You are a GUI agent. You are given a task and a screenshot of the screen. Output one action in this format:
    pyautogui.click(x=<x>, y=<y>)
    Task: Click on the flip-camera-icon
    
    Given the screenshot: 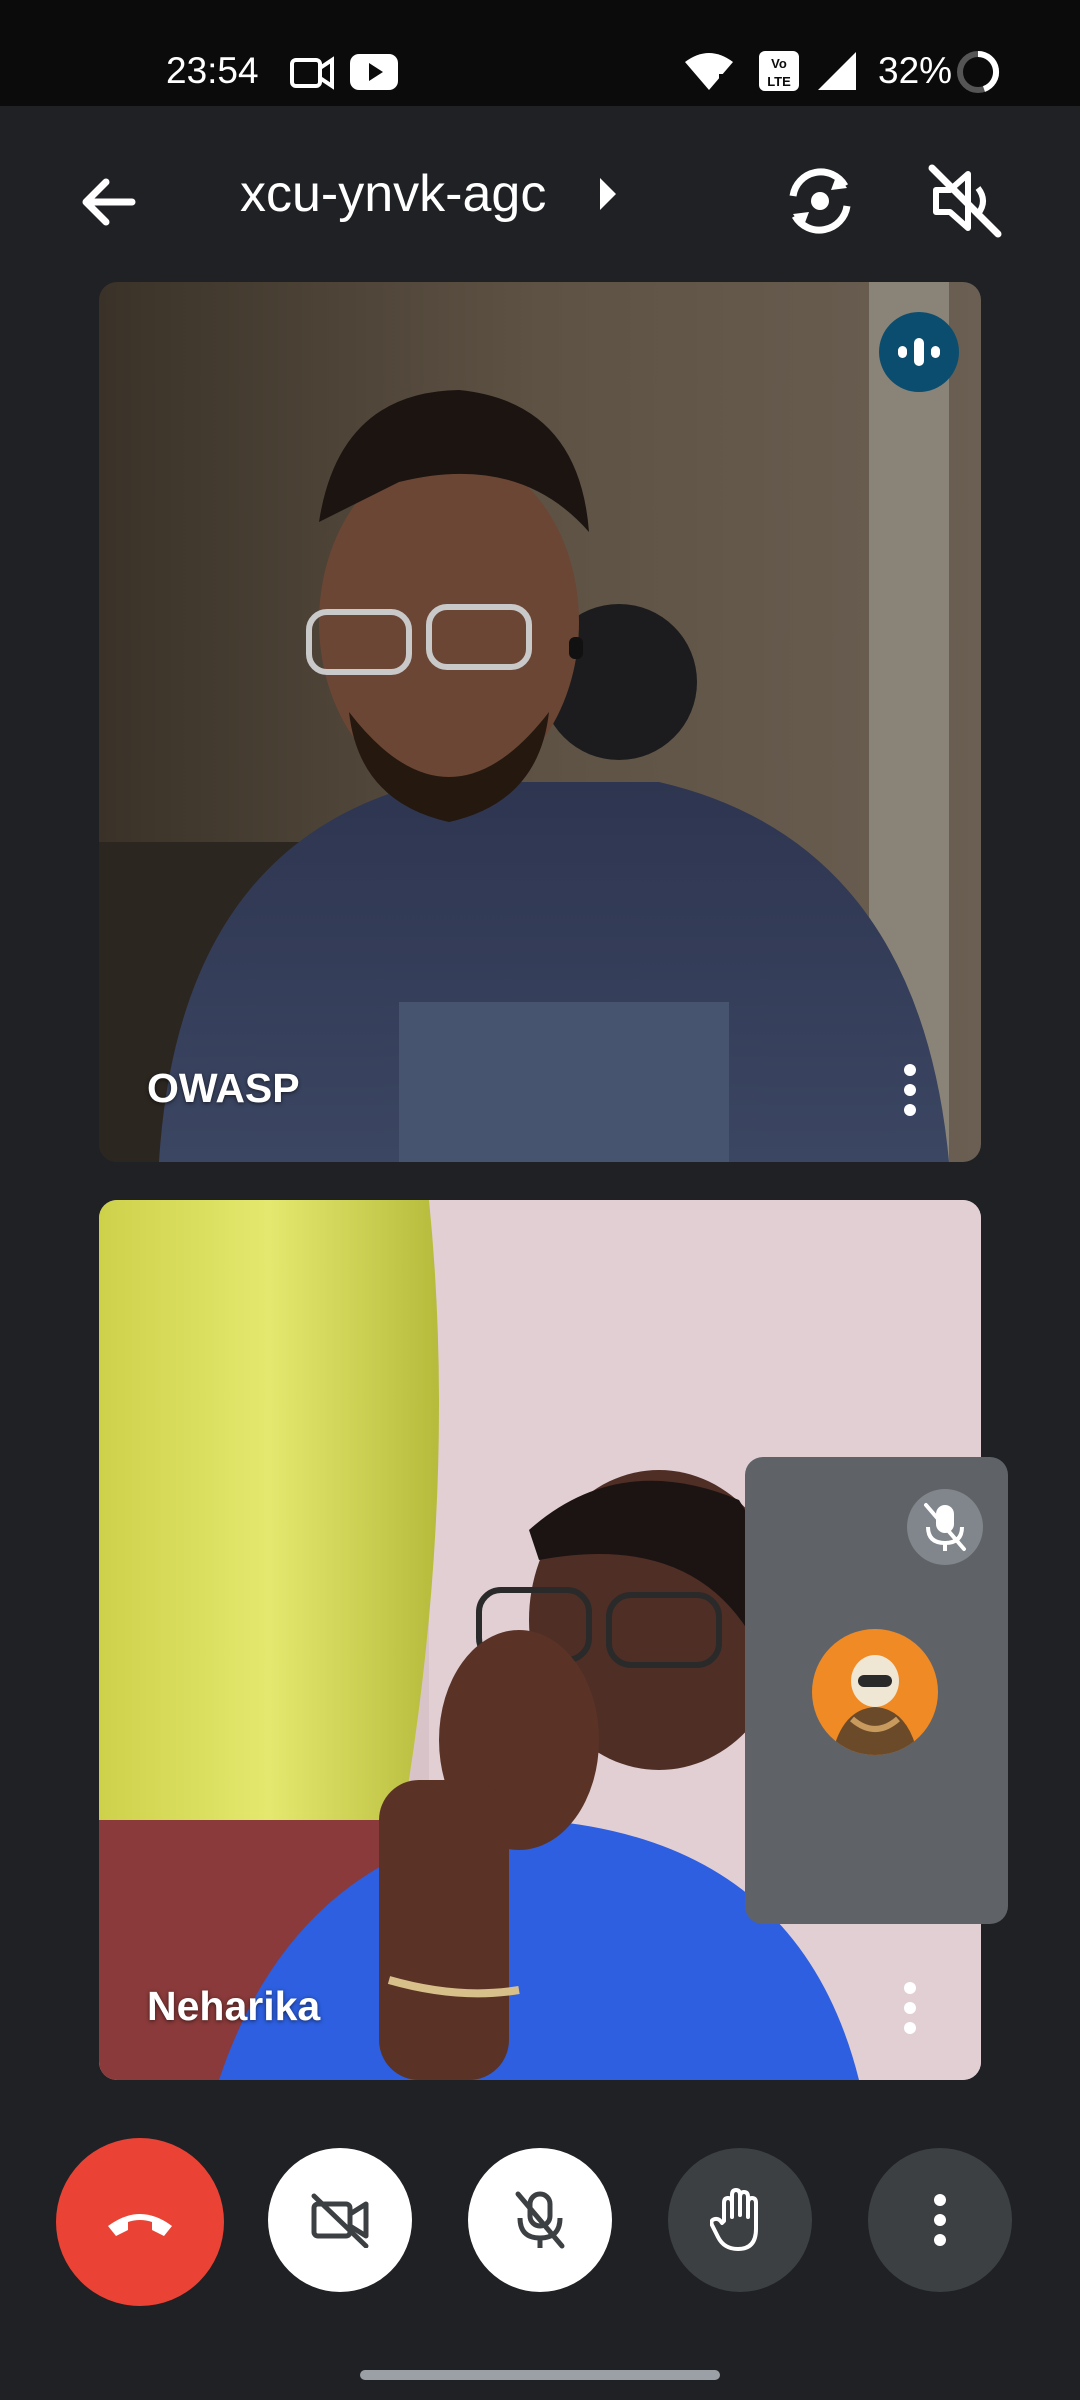 What is the action you would take?
    pyautogui.click(x=820, y=201)
    